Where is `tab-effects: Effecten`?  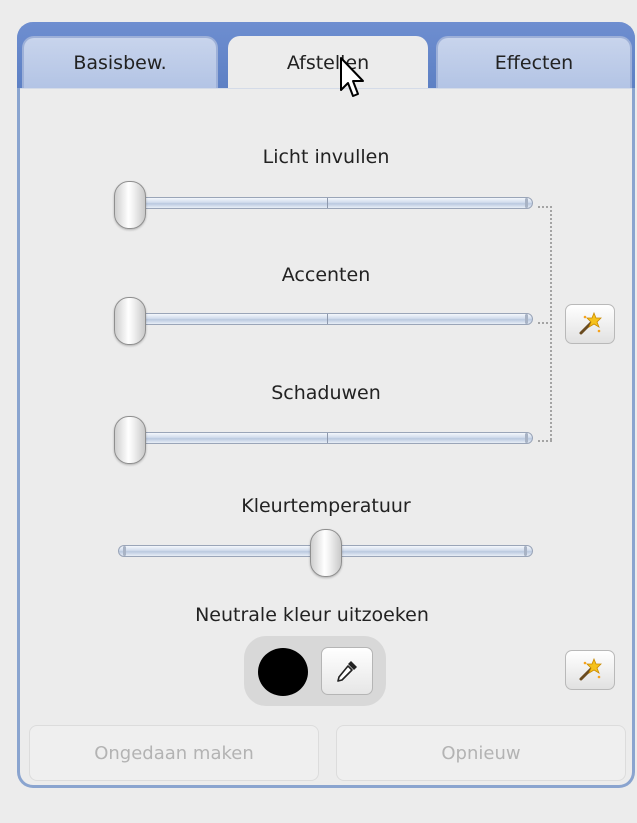 tab-effects: Effecten is located at coordinates (534, 62).